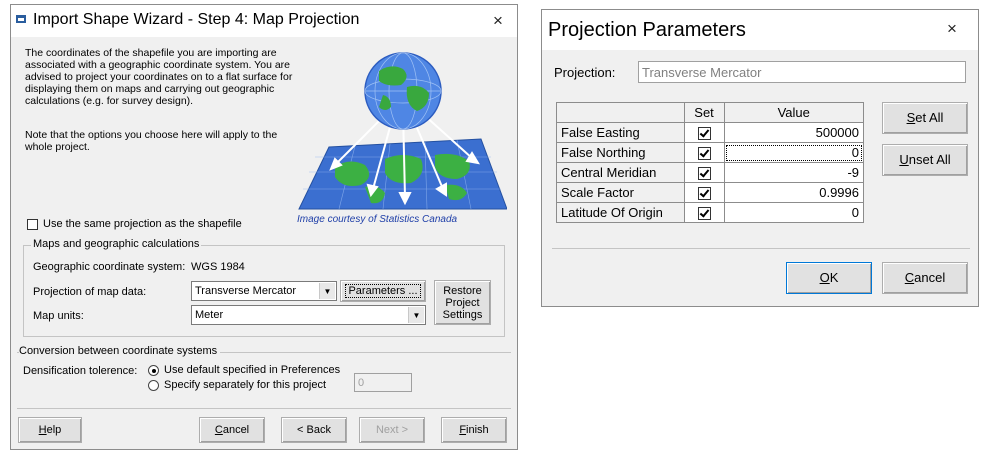  What do you see at coordinates (264, 408) in the screenshot?
I see `buttons-separator` at bounding box center [264, 408].